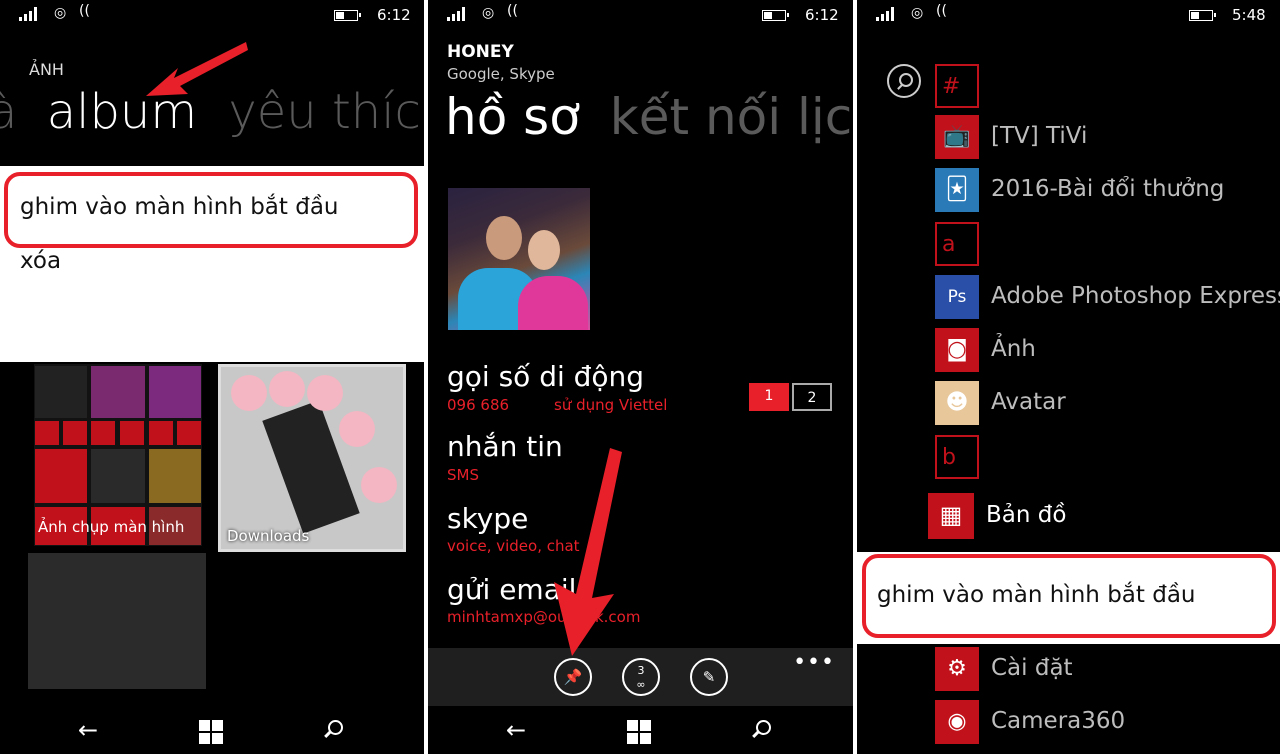  What do you see at coordinates (957, 190) in the screenshot?
I see `game-icon: 🃏` at bounding box center [957, 190].